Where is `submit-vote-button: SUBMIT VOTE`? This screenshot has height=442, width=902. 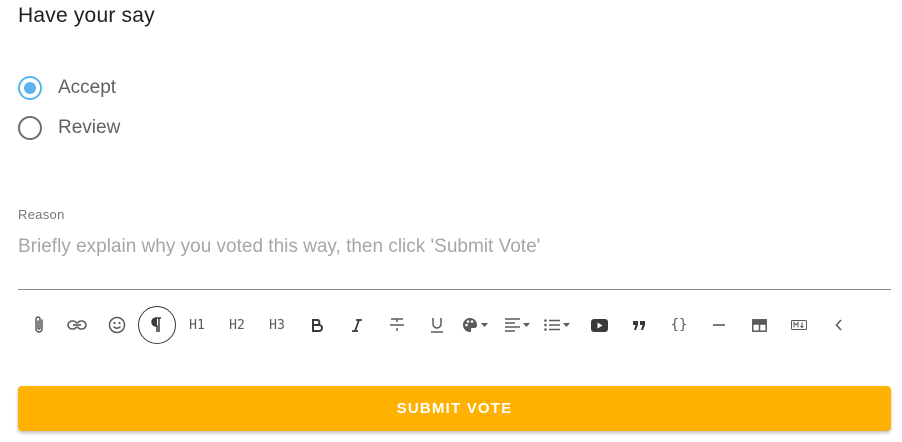 submit-vote-button: SUBMIT VOTE is located at coordinates (454, 408).